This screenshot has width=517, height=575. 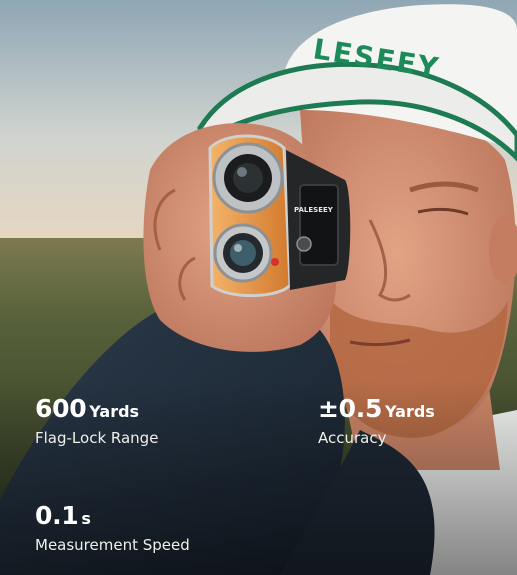 What do you see at coordinates (57, 515) in the screenshot?
I see `stat-value: 0.1` at bounding box center [57, 515].